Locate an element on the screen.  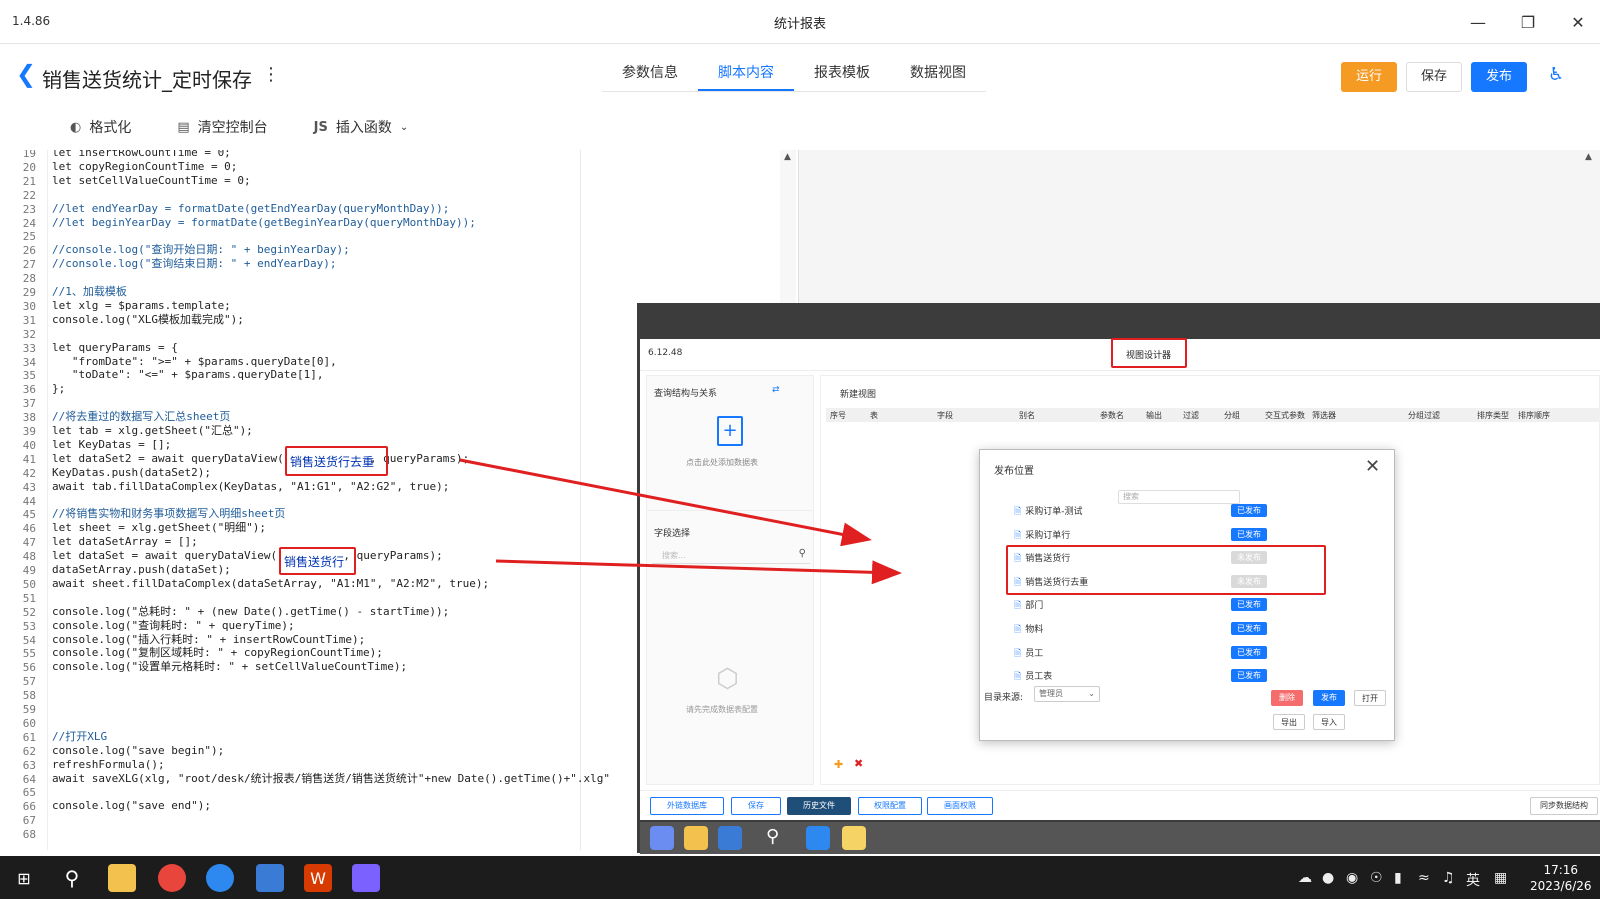
browser-icon is located at coordinates (220, 878).